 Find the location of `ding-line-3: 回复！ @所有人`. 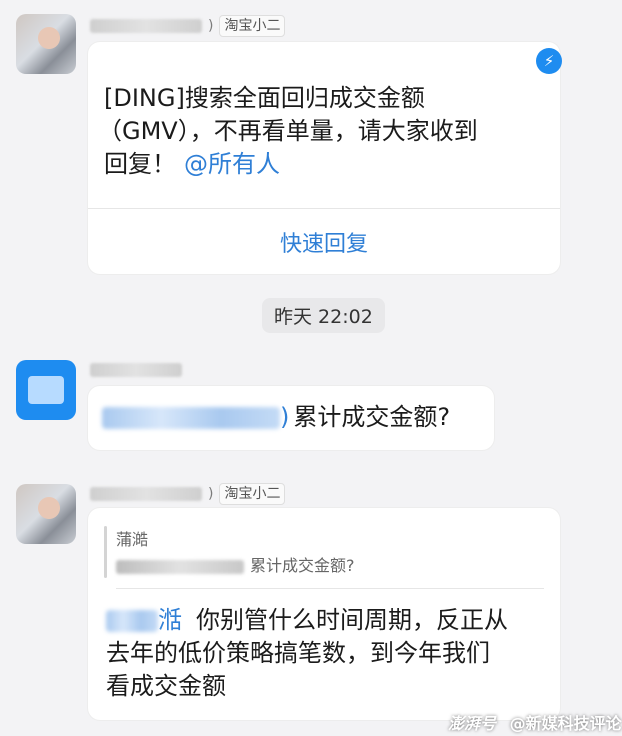

ding-line-3: 回复！ @所有人 is located at coordinates (324, 164).